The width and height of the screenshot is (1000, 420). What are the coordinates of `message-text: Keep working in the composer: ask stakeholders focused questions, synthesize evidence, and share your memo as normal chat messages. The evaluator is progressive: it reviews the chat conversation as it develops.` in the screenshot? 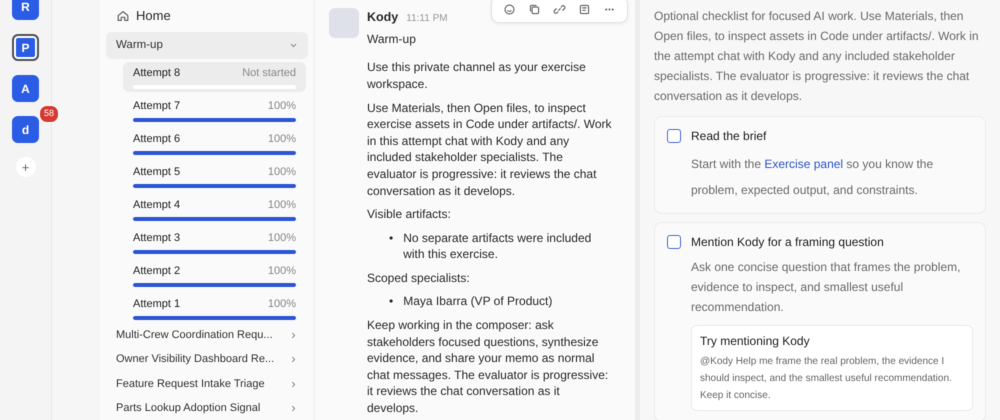 It's located at (488, 367).